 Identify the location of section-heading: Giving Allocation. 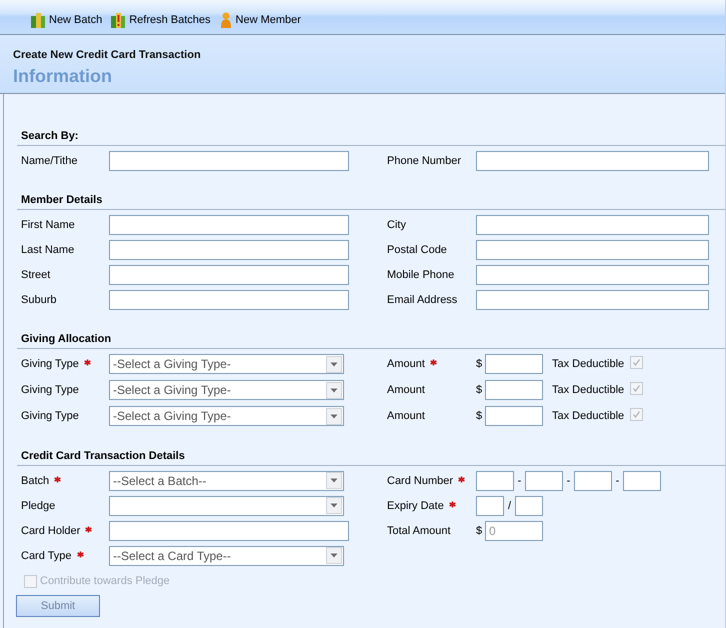
(66, 339).